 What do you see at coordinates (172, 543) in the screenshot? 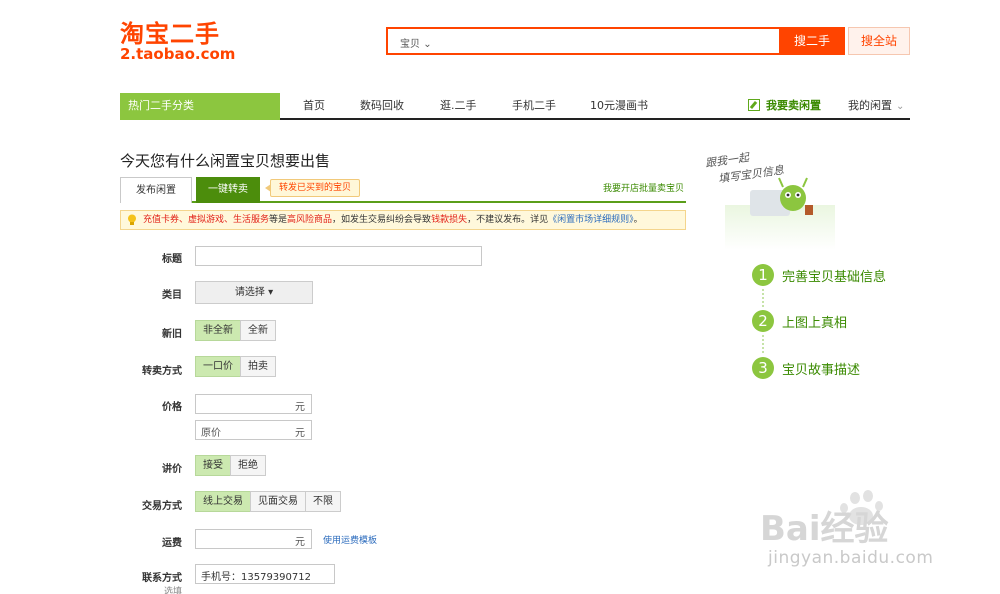
I see `shipping-label: 运费` at bounding box center [172, 543].